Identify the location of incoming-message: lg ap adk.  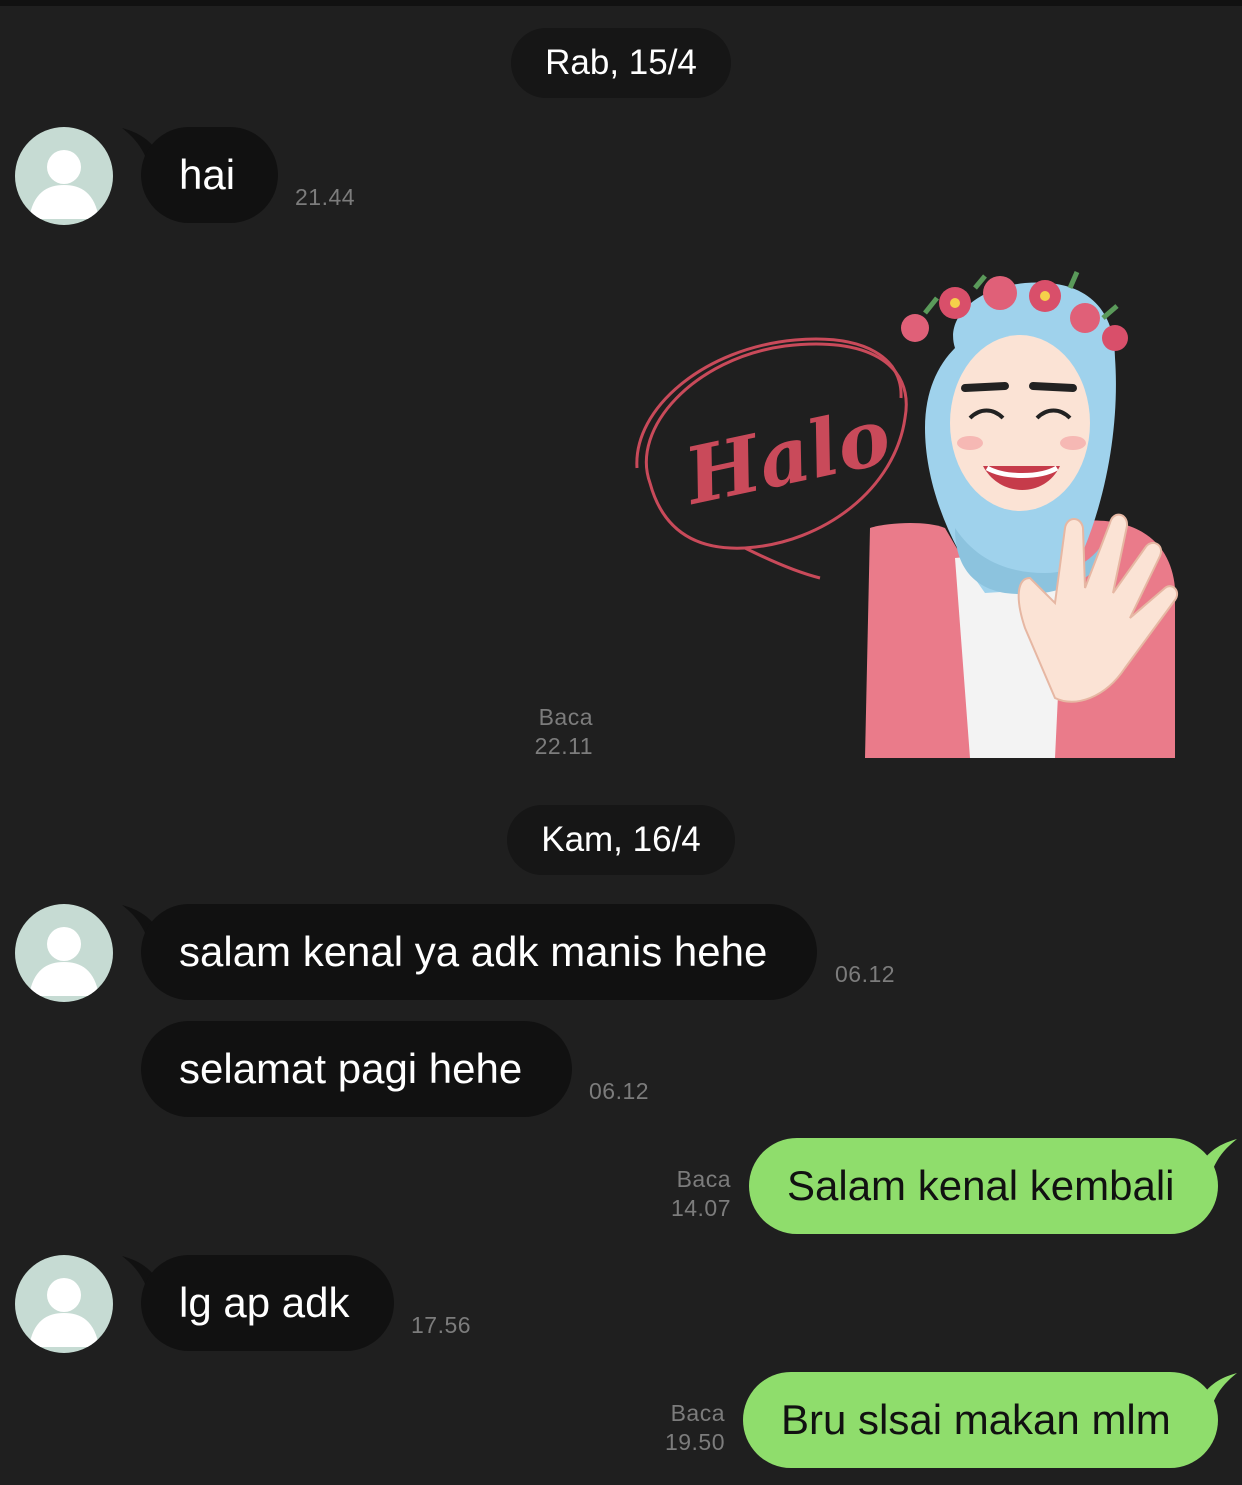
(267, 1303).